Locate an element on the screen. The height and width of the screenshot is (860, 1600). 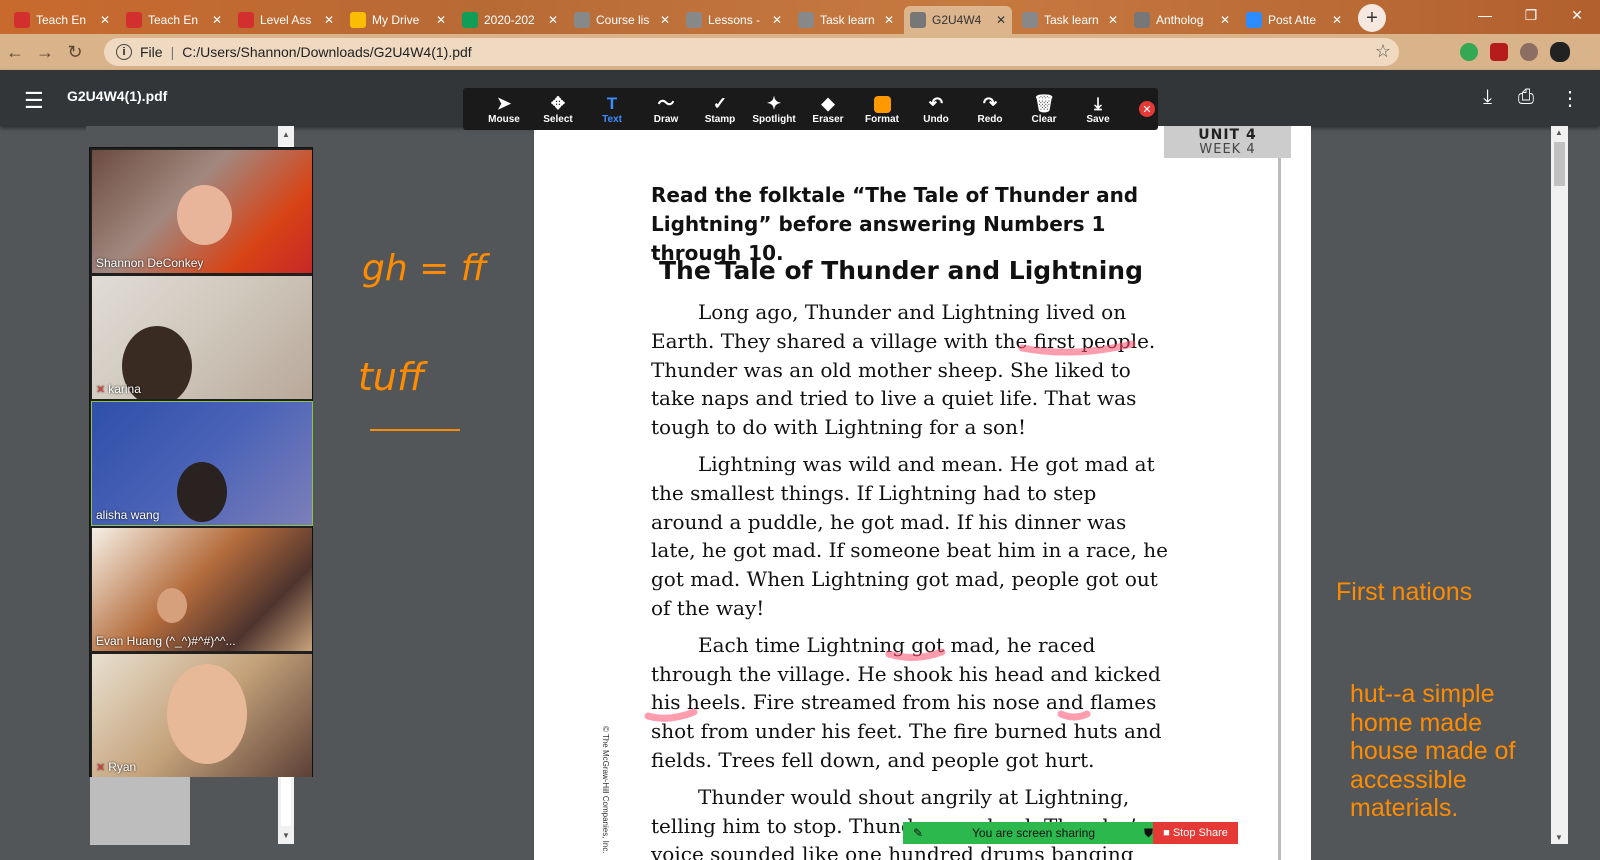
trash-icon: 🗑 is located at coordinates (1044, 103).